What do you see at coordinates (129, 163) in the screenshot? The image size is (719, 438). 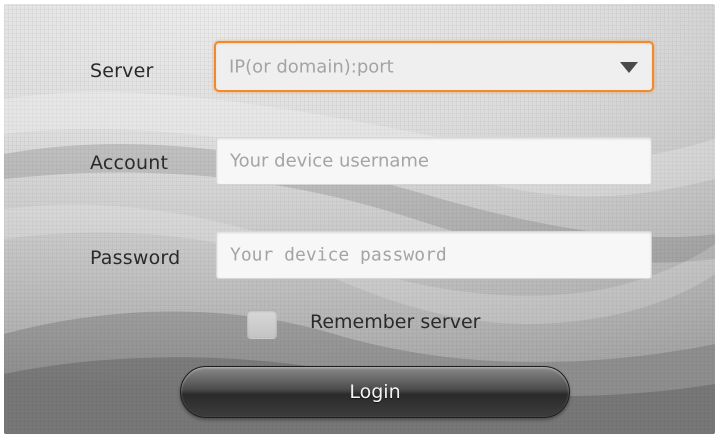 I see `account-label: Account` at bounding box center [129, 163].